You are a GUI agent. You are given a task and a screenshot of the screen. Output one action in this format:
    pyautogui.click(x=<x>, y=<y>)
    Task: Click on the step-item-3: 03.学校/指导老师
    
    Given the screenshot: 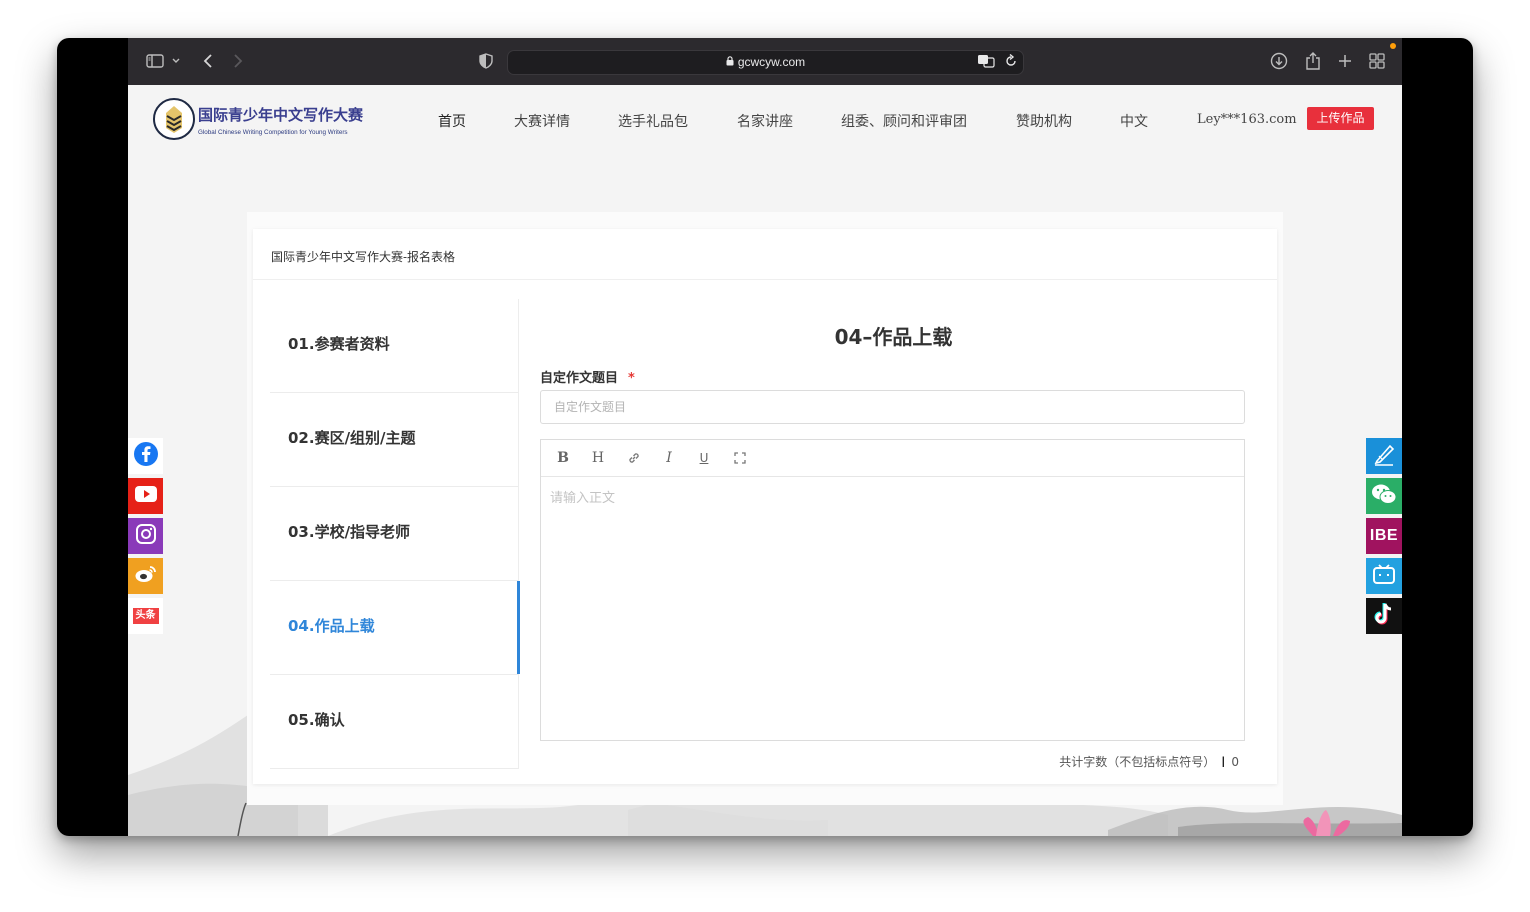 What is the action you would take?
    pyautogui.click(x=394, y=534)
    